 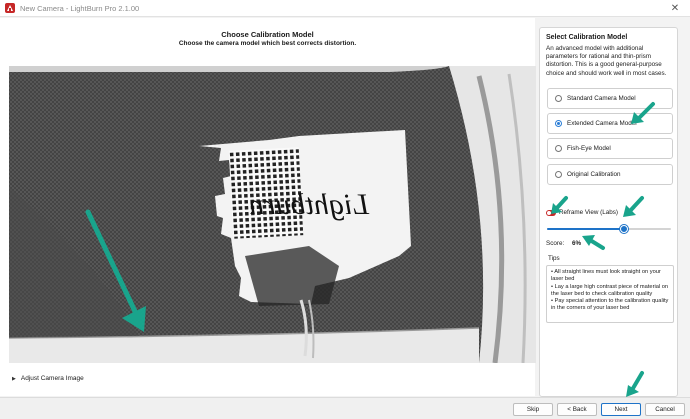 I want to click on option-extended-camera-model: Extended Camera Model, so click(x=610, y=123).